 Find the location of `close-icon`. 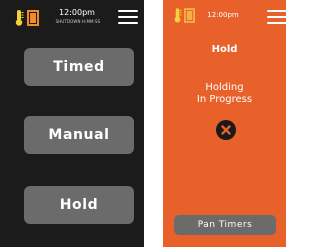

close-icon is located at coordinates (226, 130).